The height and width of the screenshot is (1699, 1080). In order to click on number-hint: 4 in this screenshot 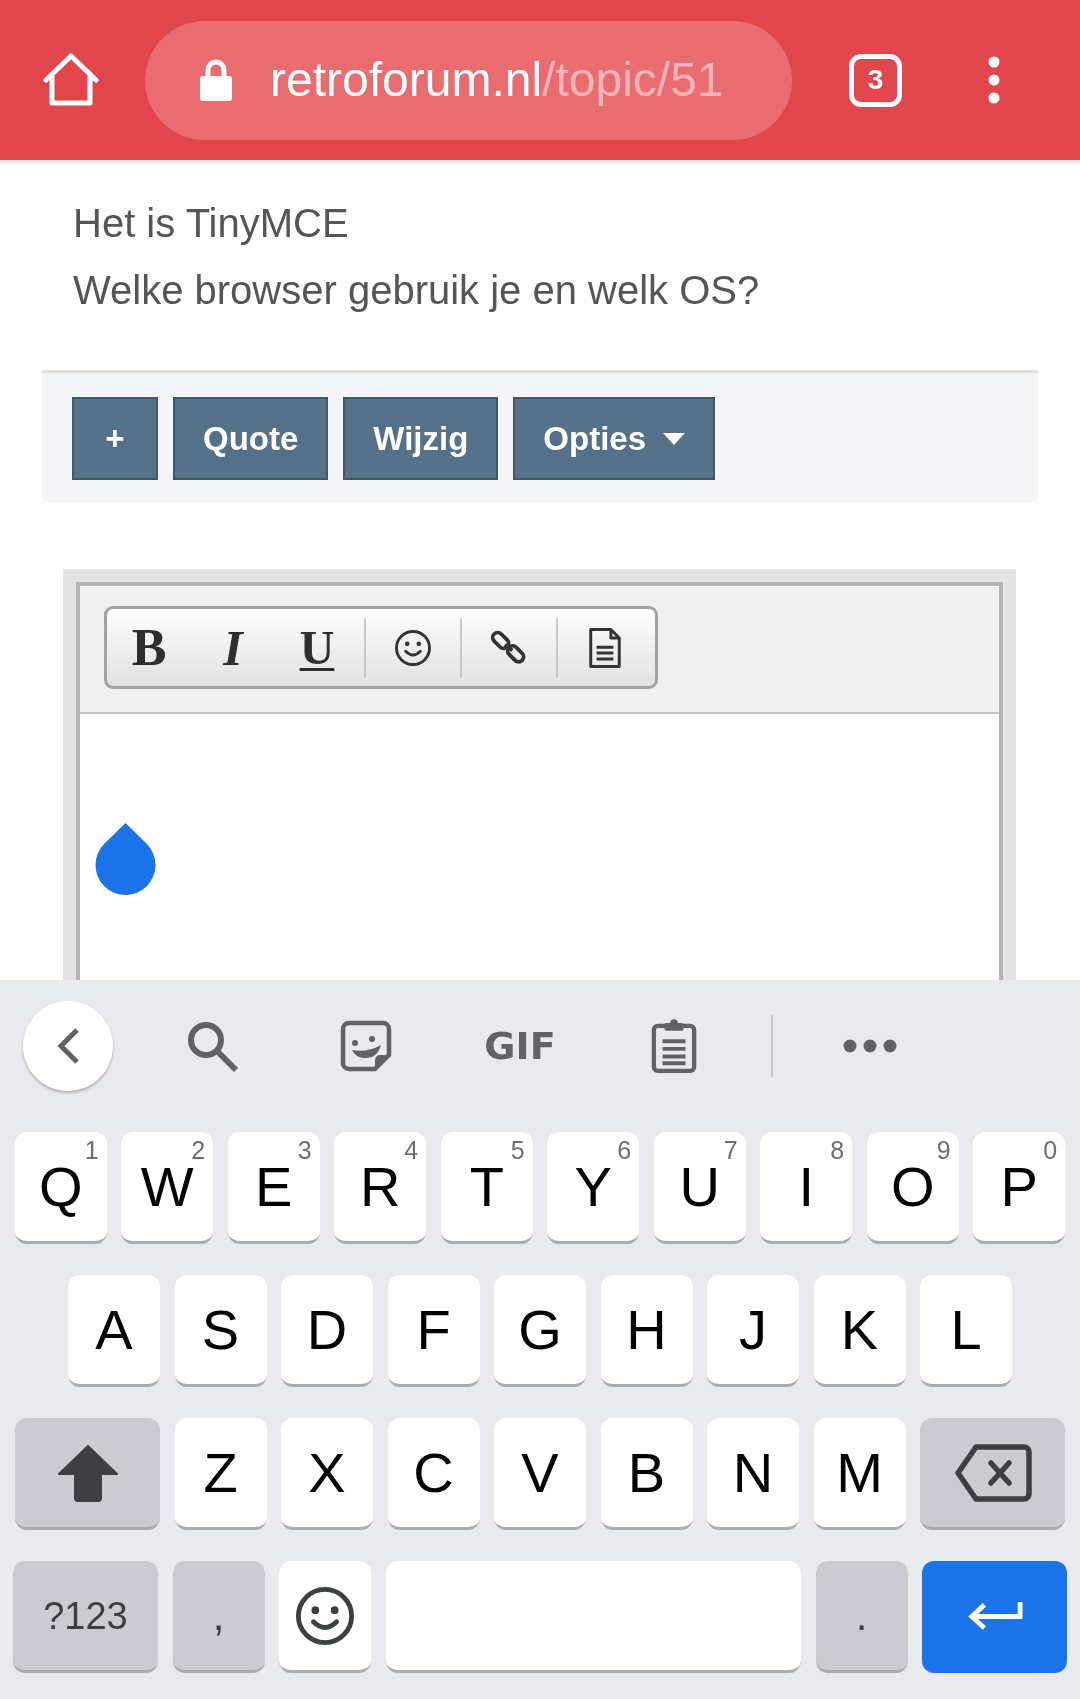, I will do `click(411, 1150)`.